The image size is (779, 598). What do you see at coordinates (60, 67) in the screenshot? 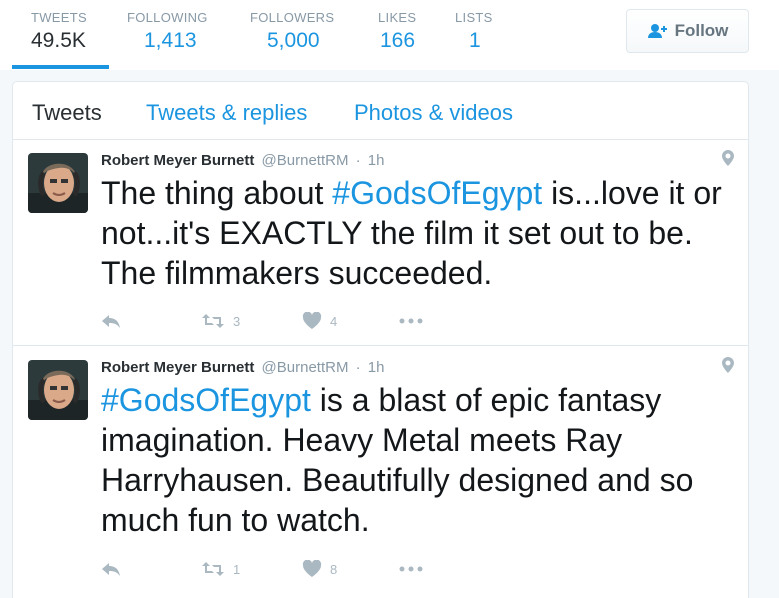
I see `active-stat-underline` at bounding box center [60, 67].